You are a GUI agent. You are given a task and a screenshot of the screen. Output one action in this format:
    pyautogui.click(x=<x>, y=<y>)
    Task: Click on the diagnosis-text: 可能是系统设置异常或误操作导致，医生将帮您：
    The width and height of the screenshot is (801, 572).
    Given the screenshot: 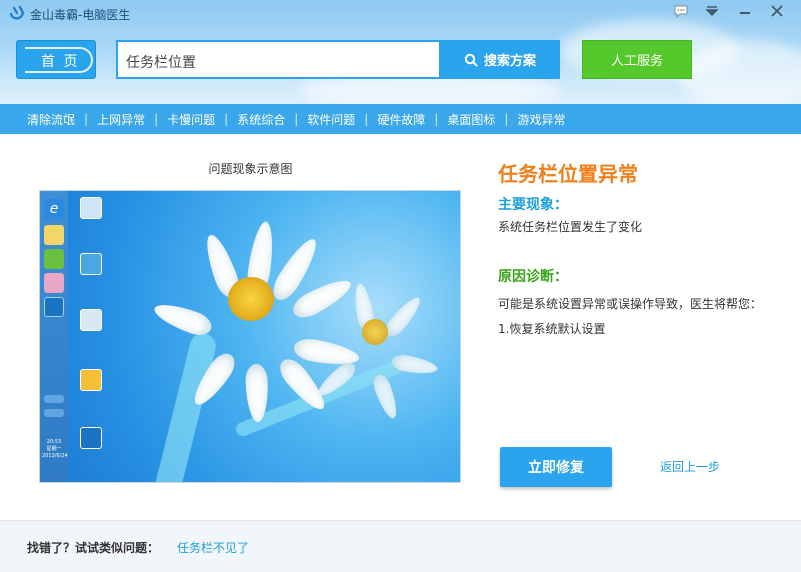 What is the action you would take?
    pyautogui.click(x=630, y=304)
    